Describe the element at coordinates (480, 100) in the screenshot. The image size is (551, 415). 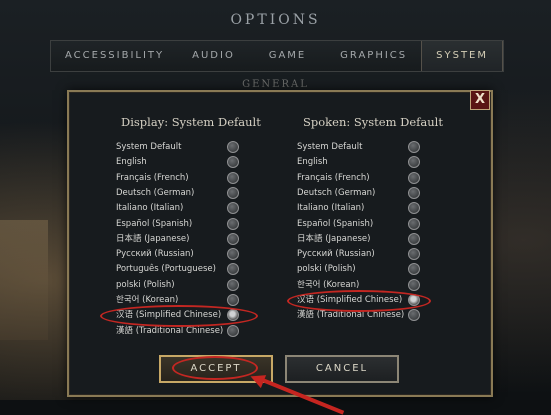
I see `close-button: X` at that location.